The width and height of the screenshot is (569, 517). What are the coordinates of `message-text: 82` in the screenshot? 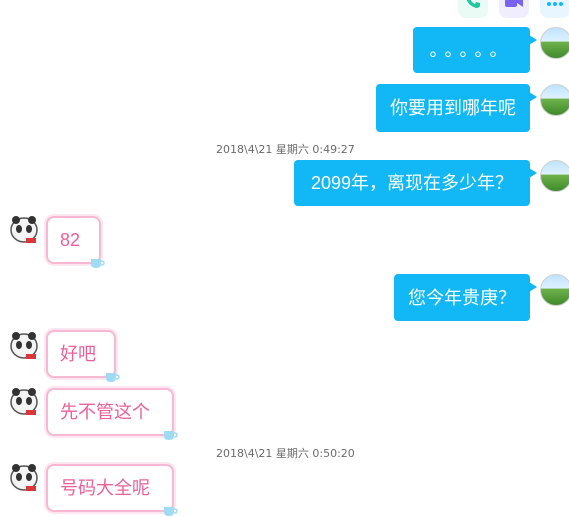 It's located at (70, 240).